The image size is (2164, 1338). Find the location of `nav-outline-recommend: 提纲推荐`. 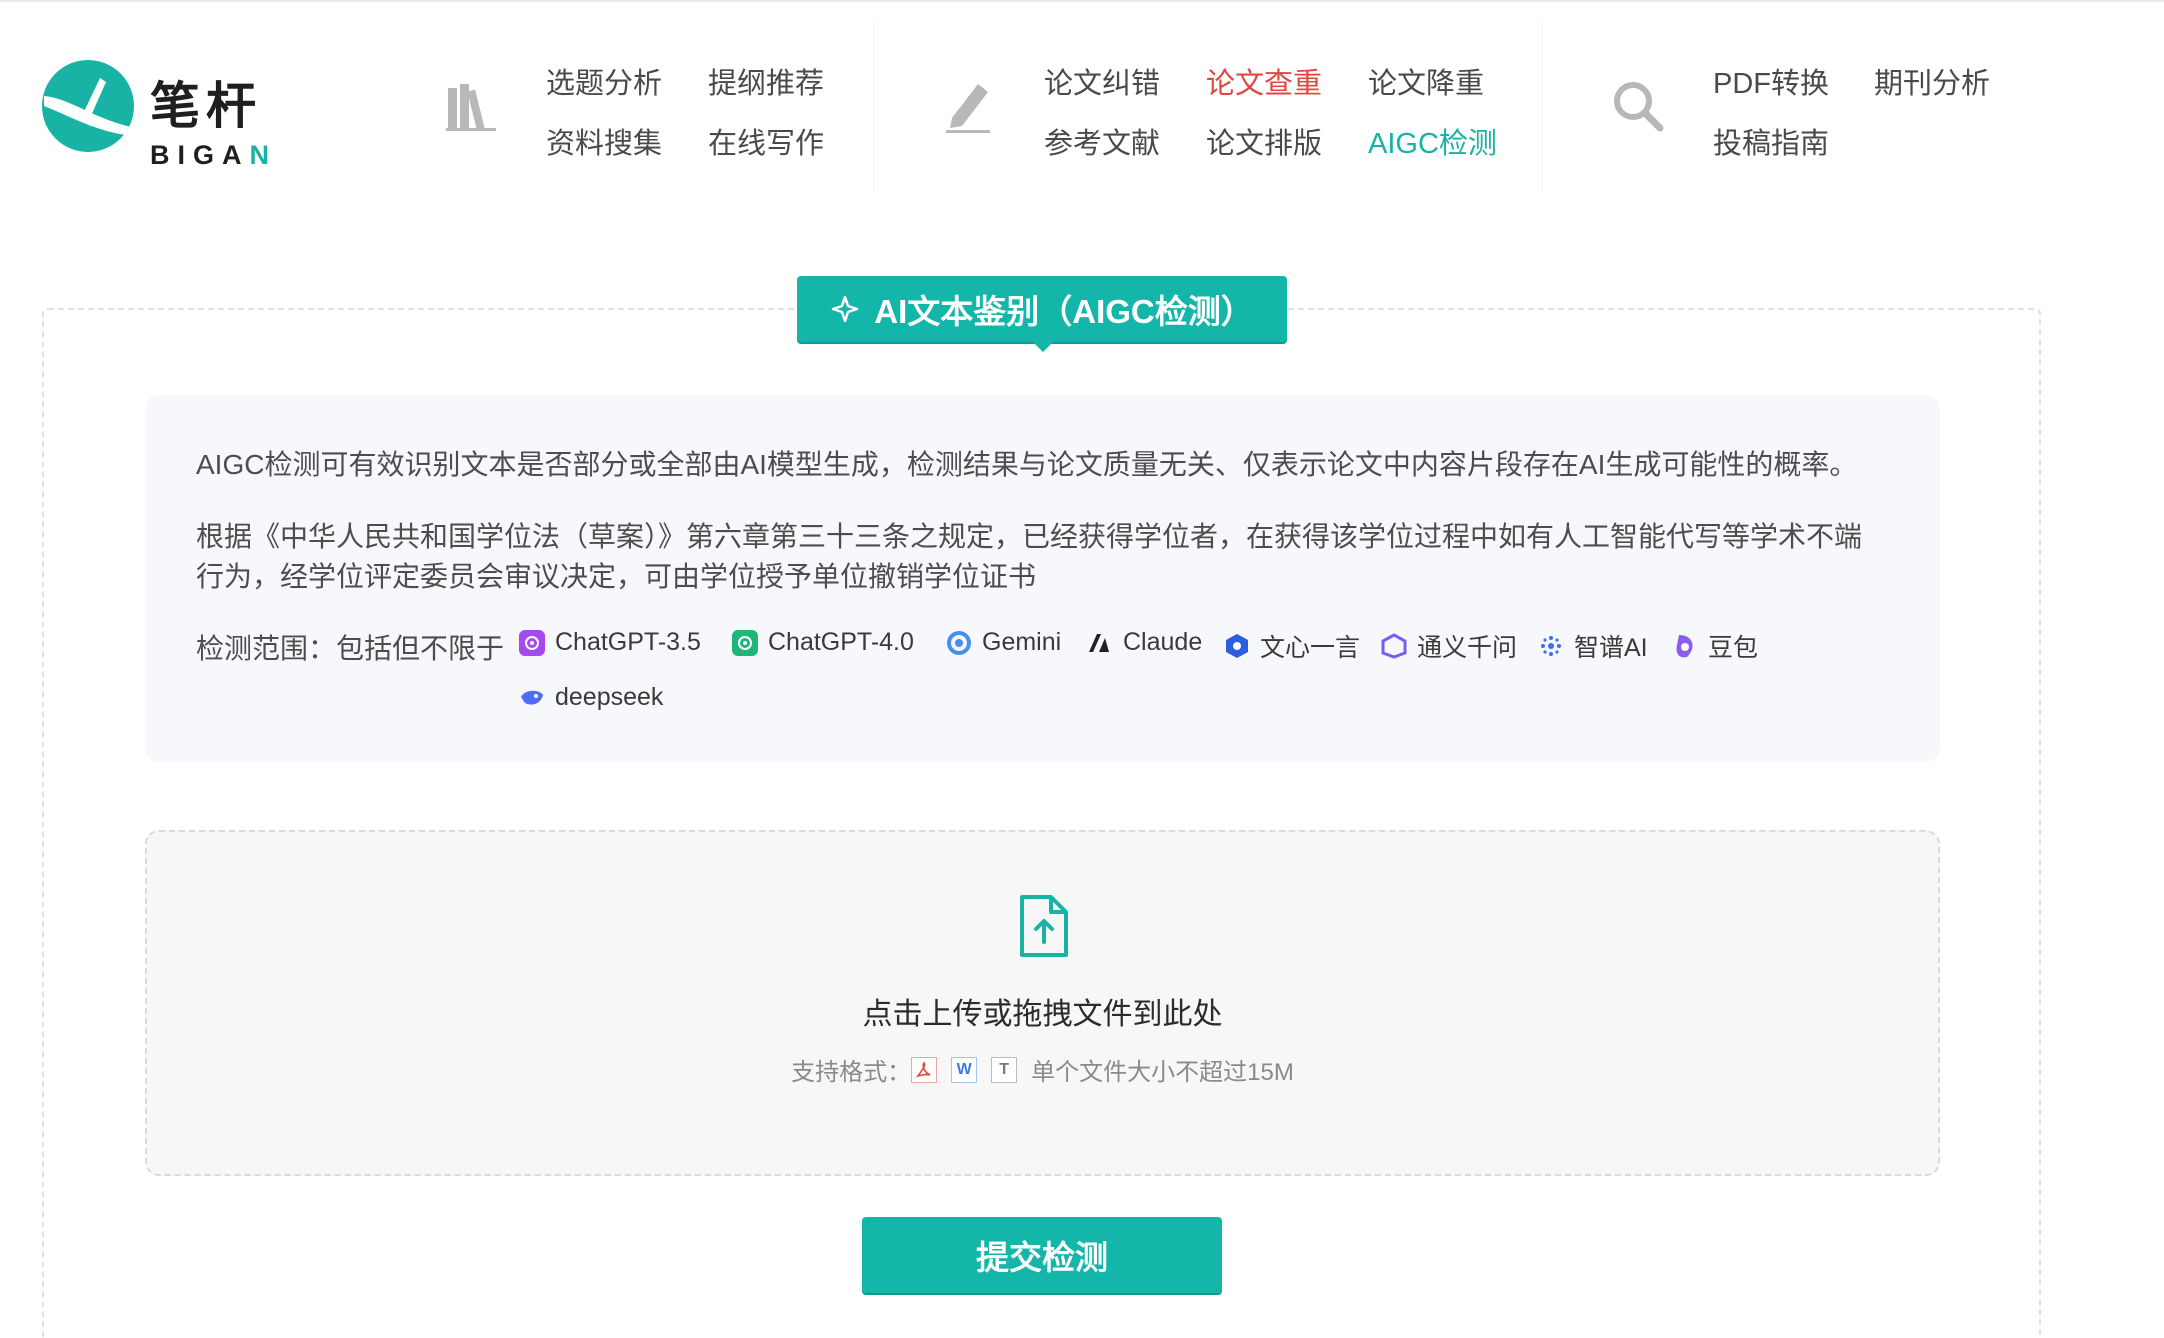

nav-outline-recommend: 提纲推荐 is located at coordinates (766, 81).